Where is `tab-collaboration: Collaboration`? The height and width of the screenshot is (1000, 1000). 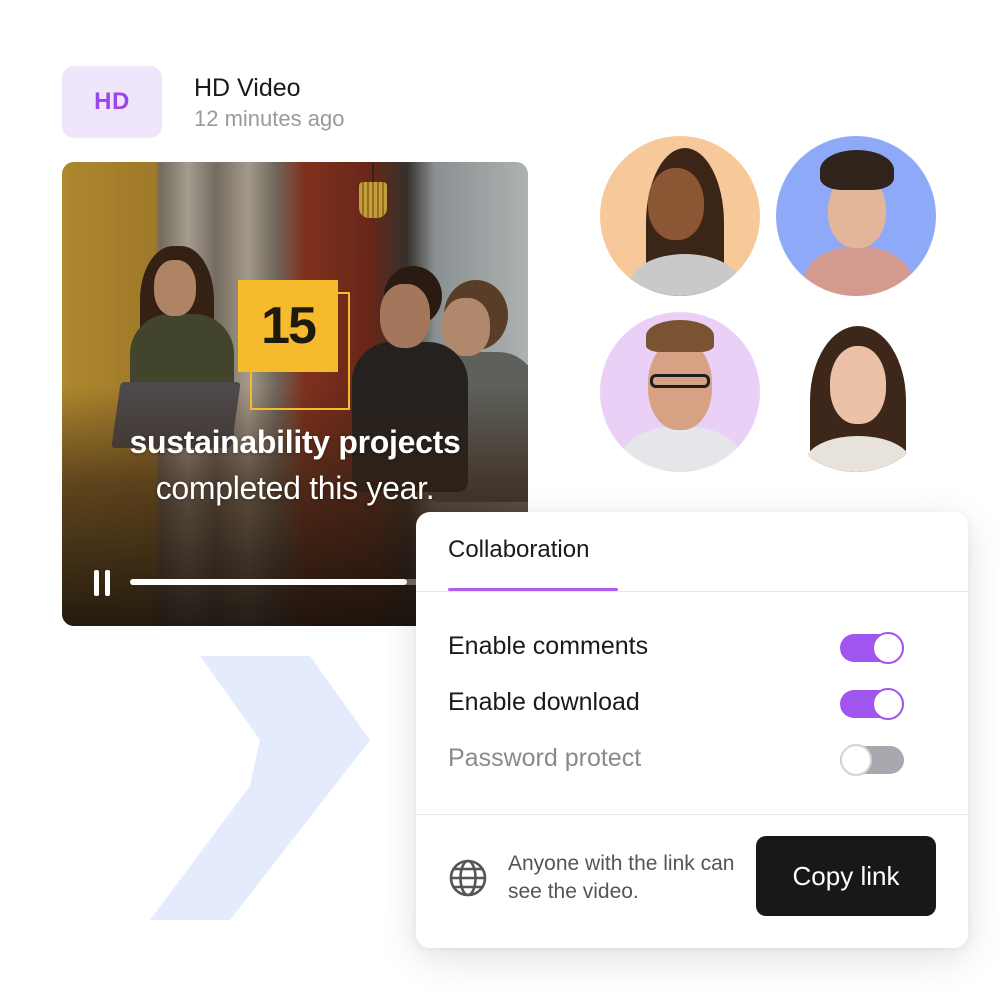
tab-collaboration: Collaboration is located at coordinates (518, 550).